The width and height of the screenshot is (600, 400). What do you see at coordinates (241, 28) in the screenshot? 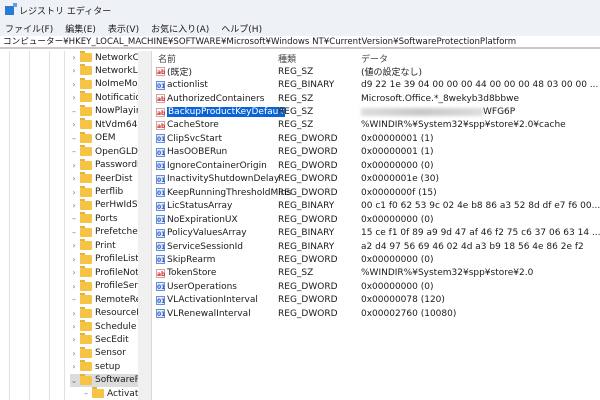
I see `menu-help: ヘルプ(H)` at bounding box center [241, 28].